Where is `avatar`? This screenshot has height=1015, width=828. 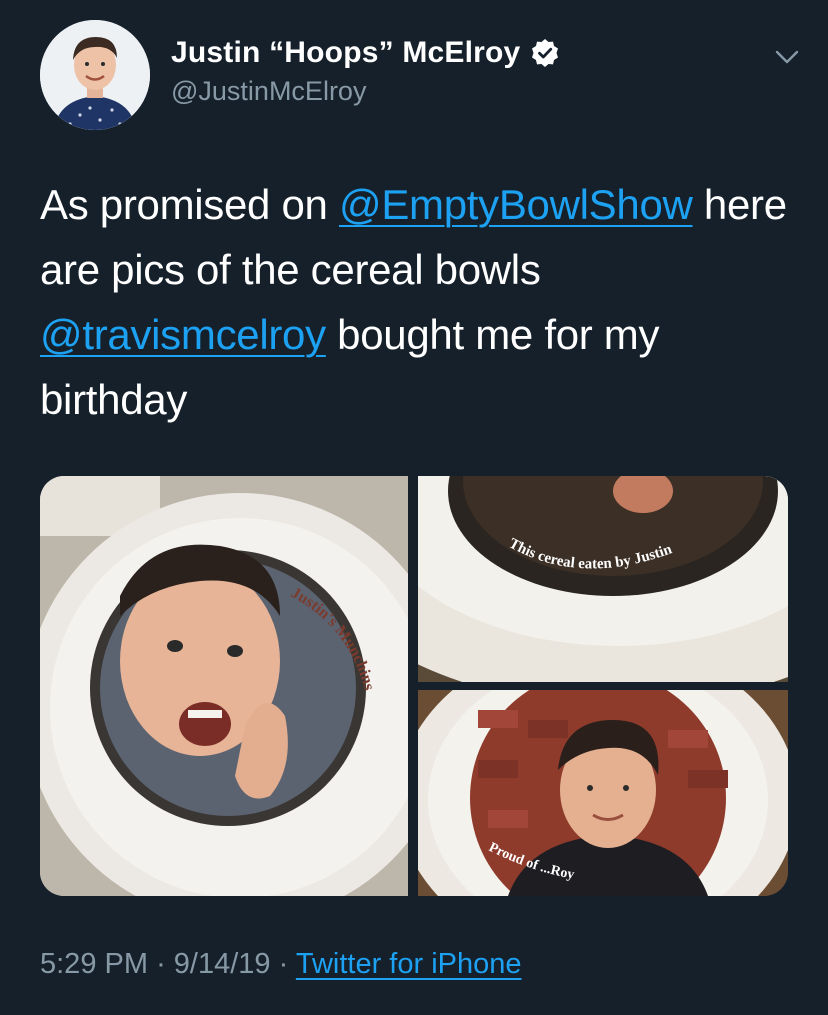
avatar is located at coordinates (95, 75).